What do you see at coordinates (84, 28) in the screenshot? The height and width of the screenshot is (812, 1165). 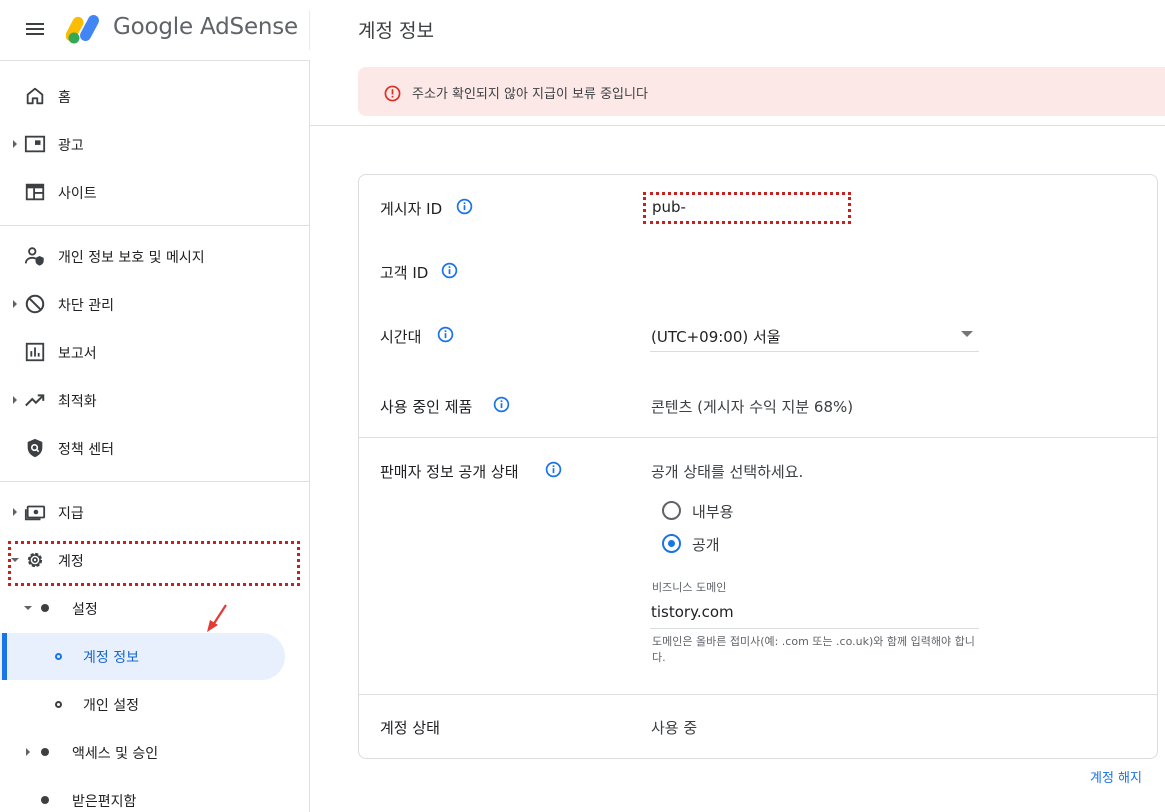 I see `adsense-logo-icon` at bounding box center [84, 28].